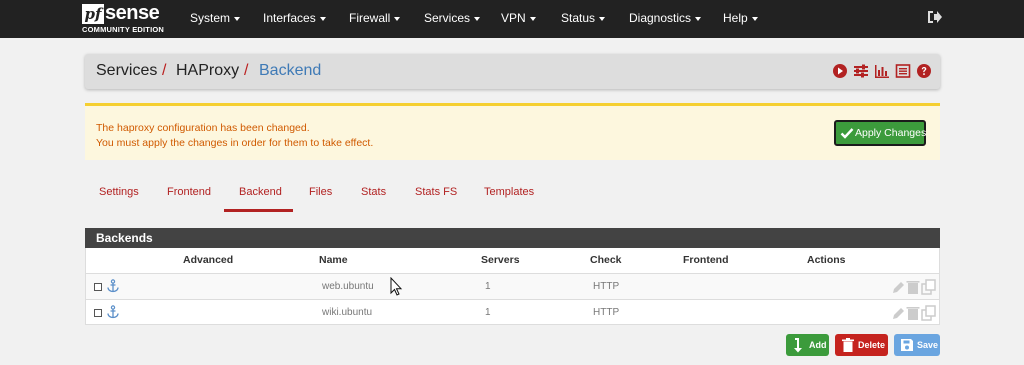 The image size is (1024, 365). I want to click on tab-templates: Templates, so click(509, 192).